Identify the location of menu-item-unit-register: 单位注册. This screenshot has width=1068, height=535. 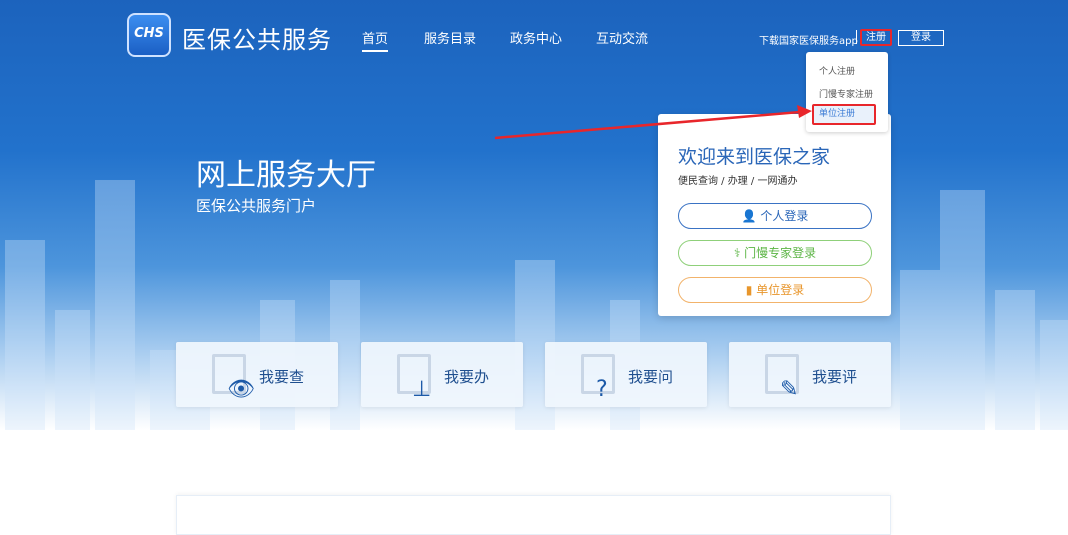
(844, 114).